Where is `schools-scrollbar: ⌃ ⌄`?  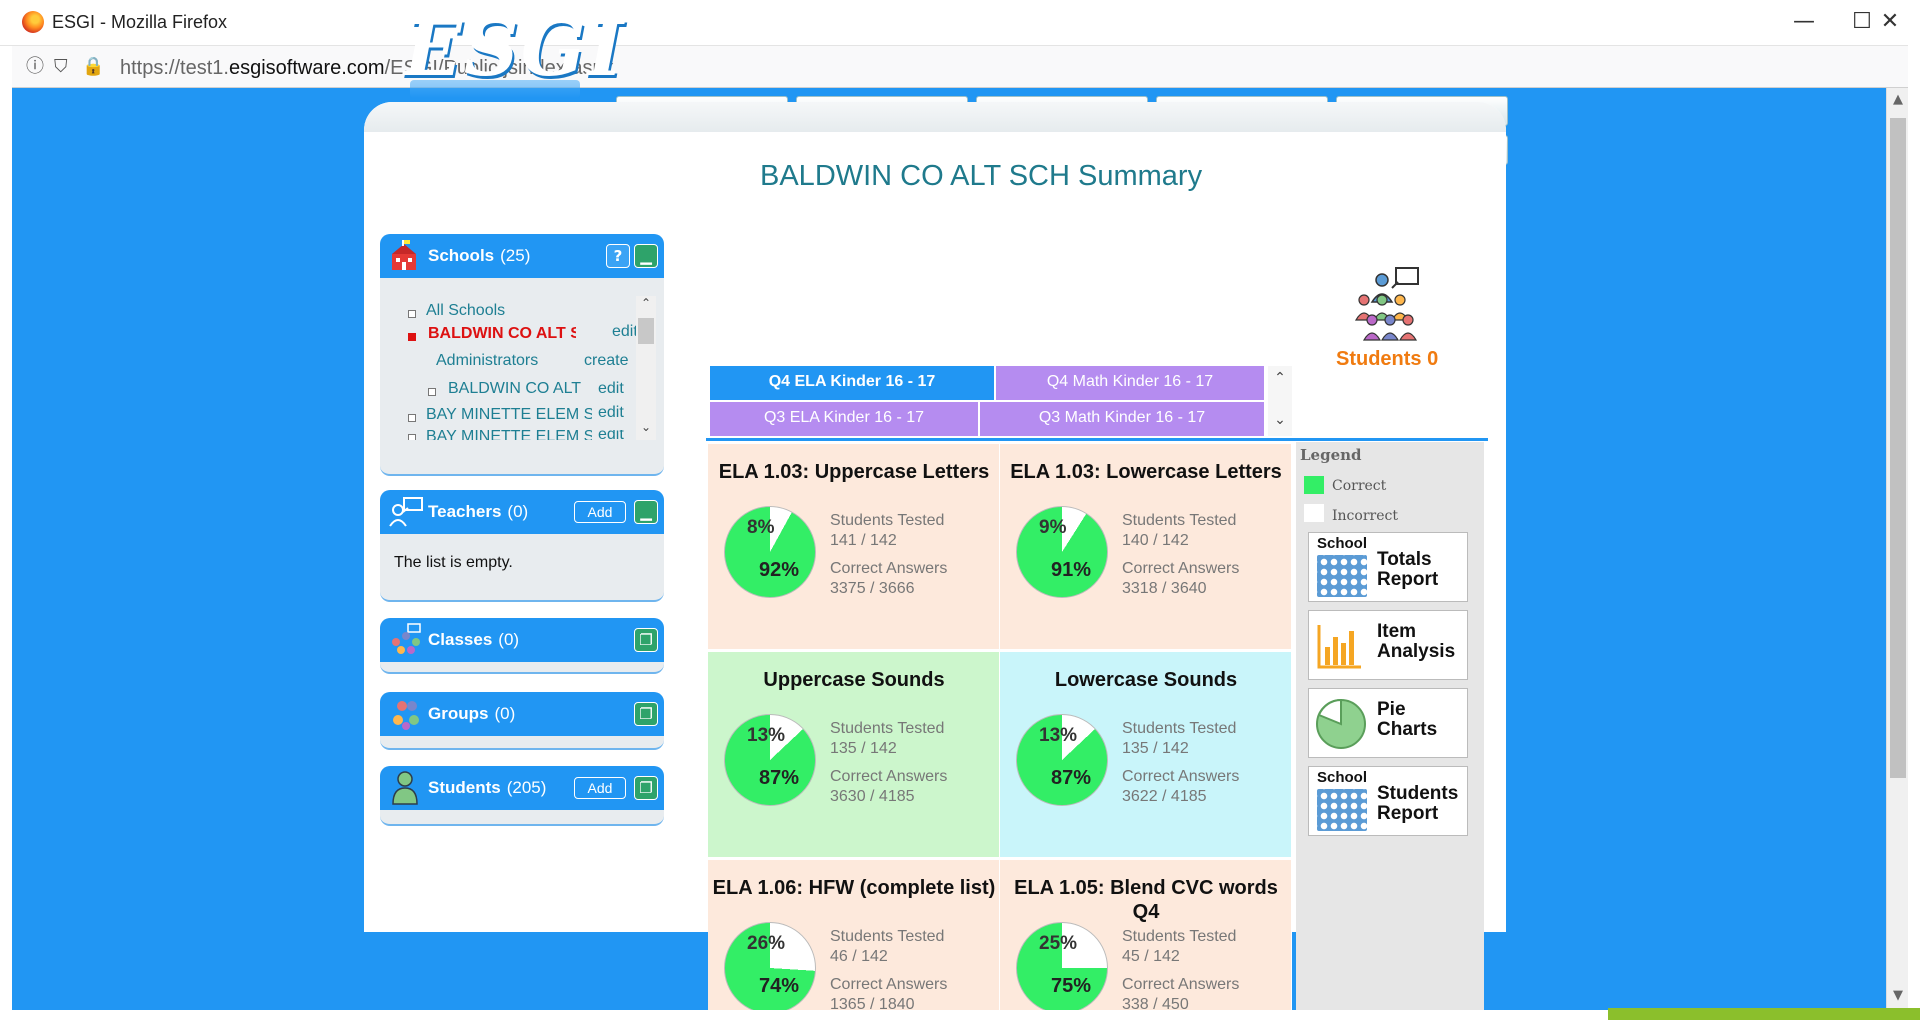 schools-scrollbar: ⌃ ⌄ is located at coordinates (646, 368).